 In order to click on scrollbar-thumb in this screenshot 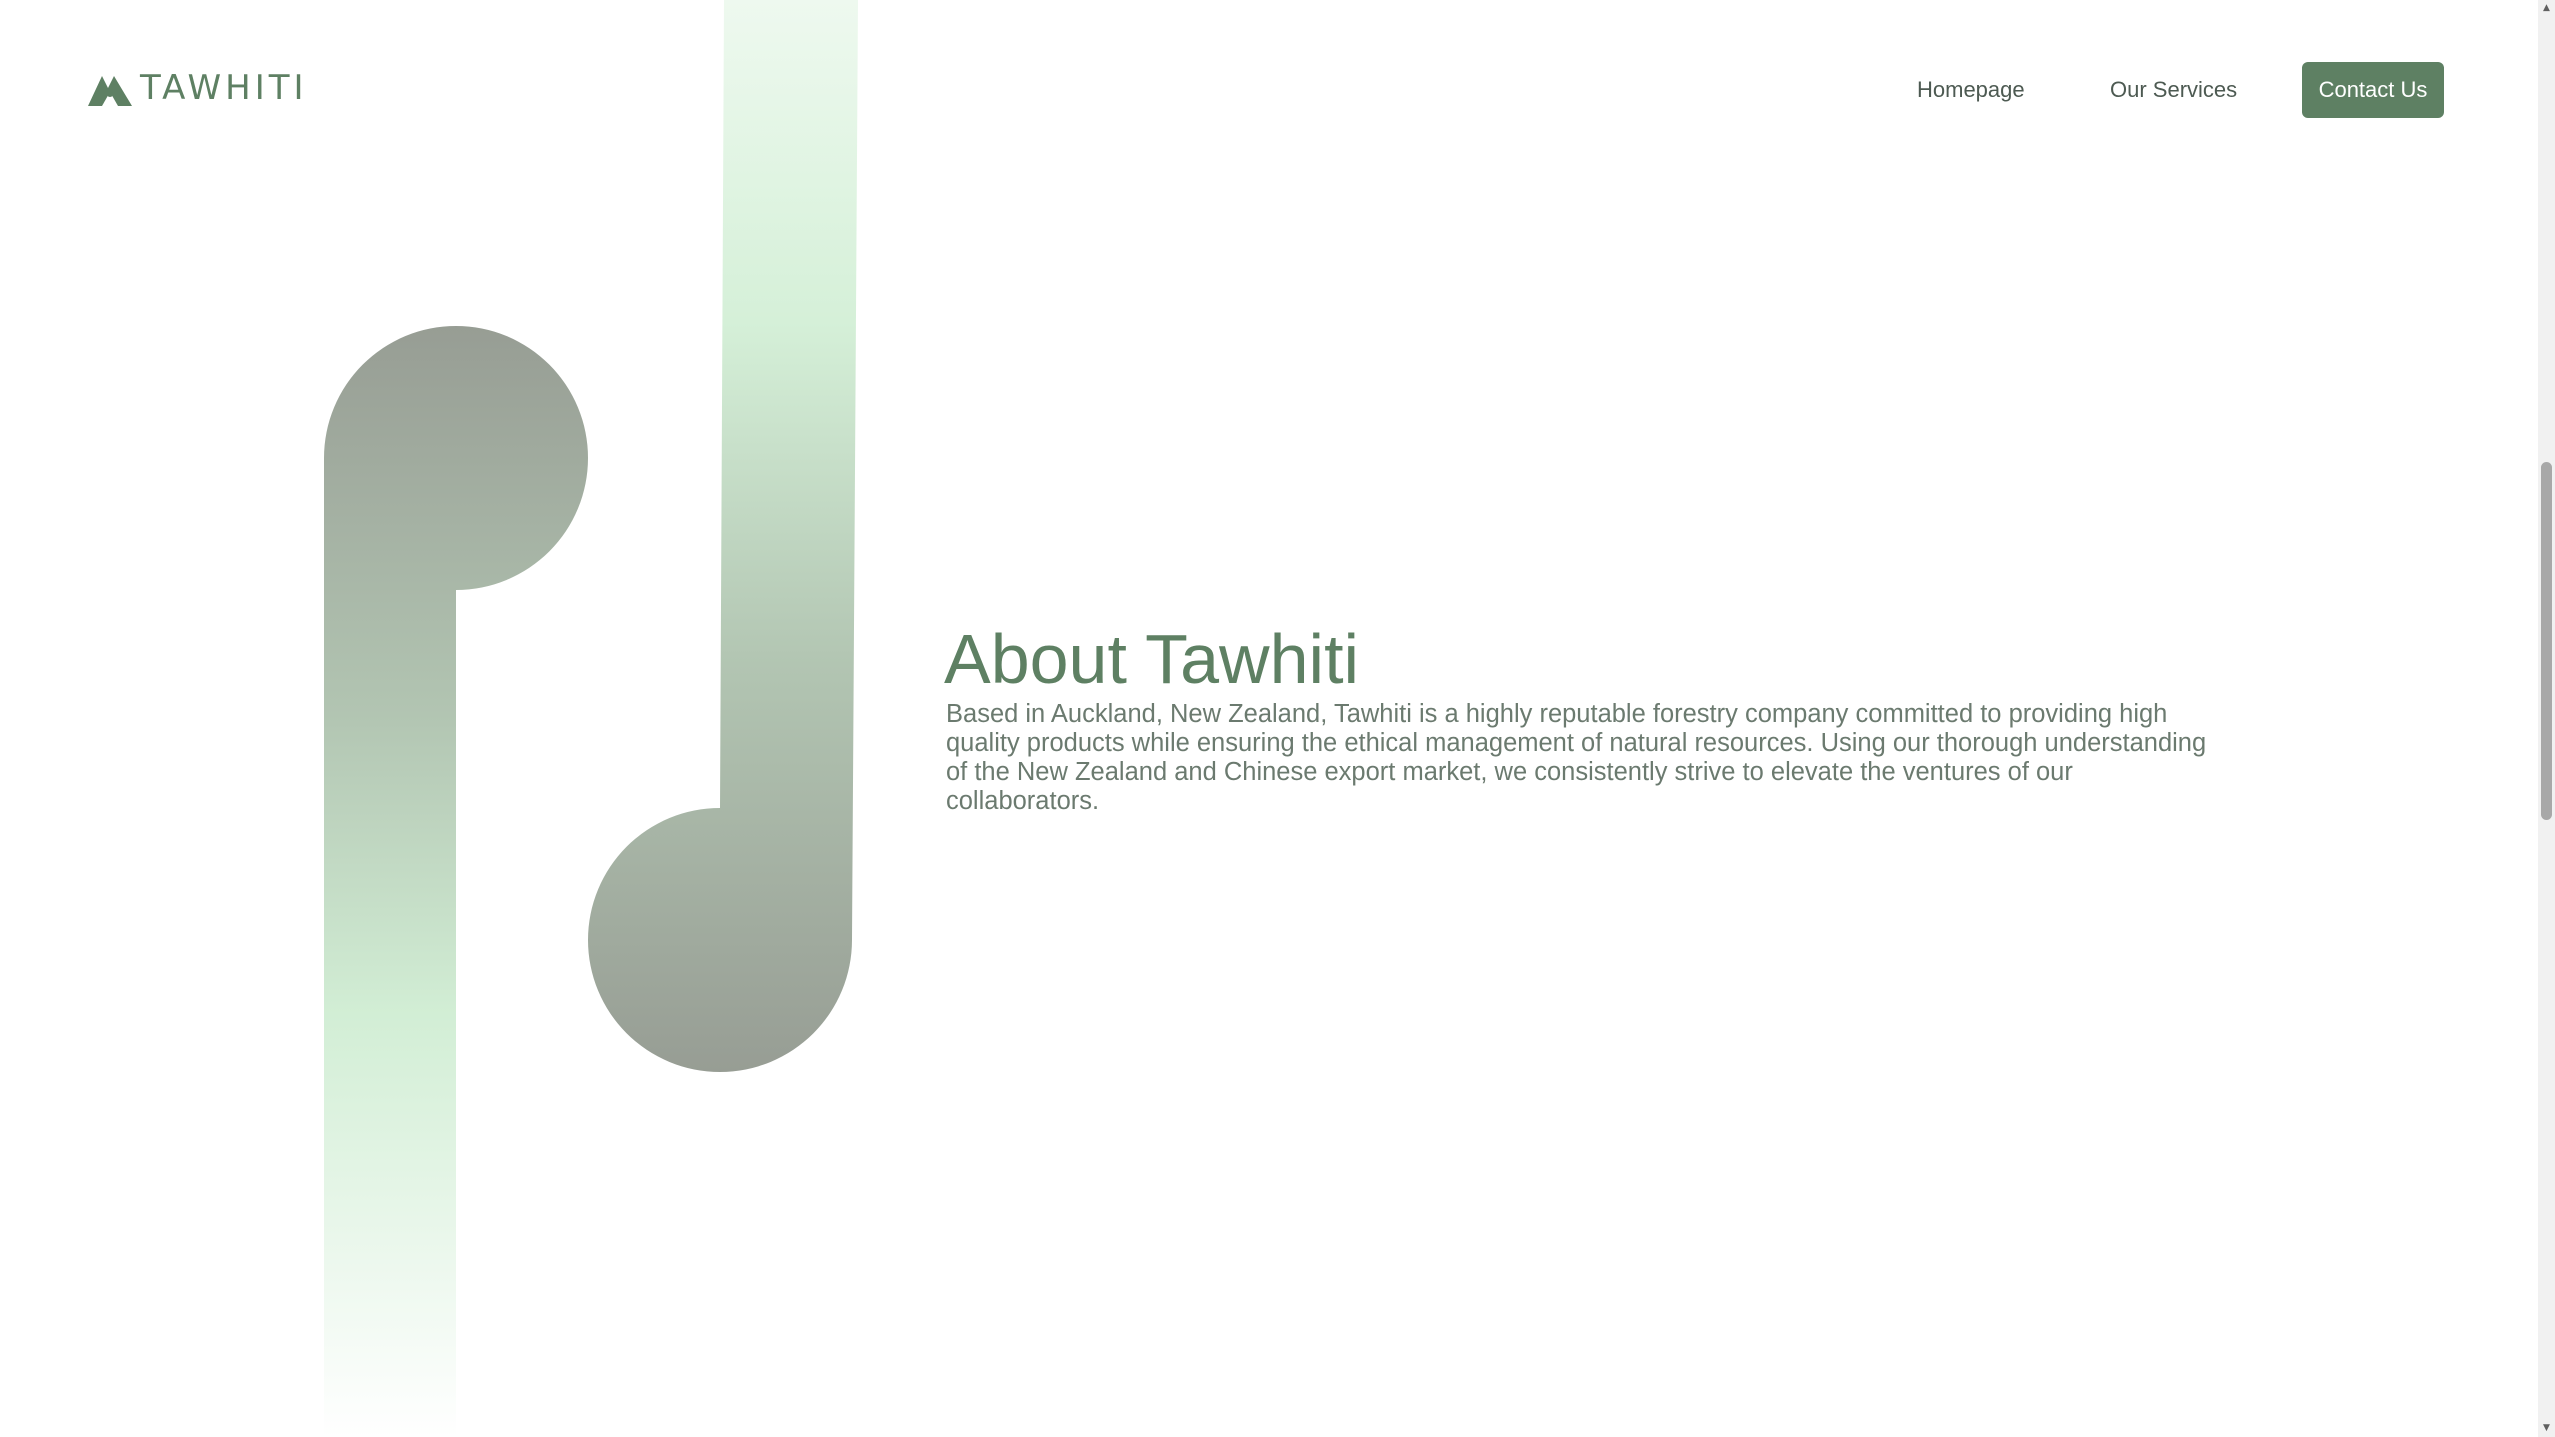, I will do `click(2546, 641)`.